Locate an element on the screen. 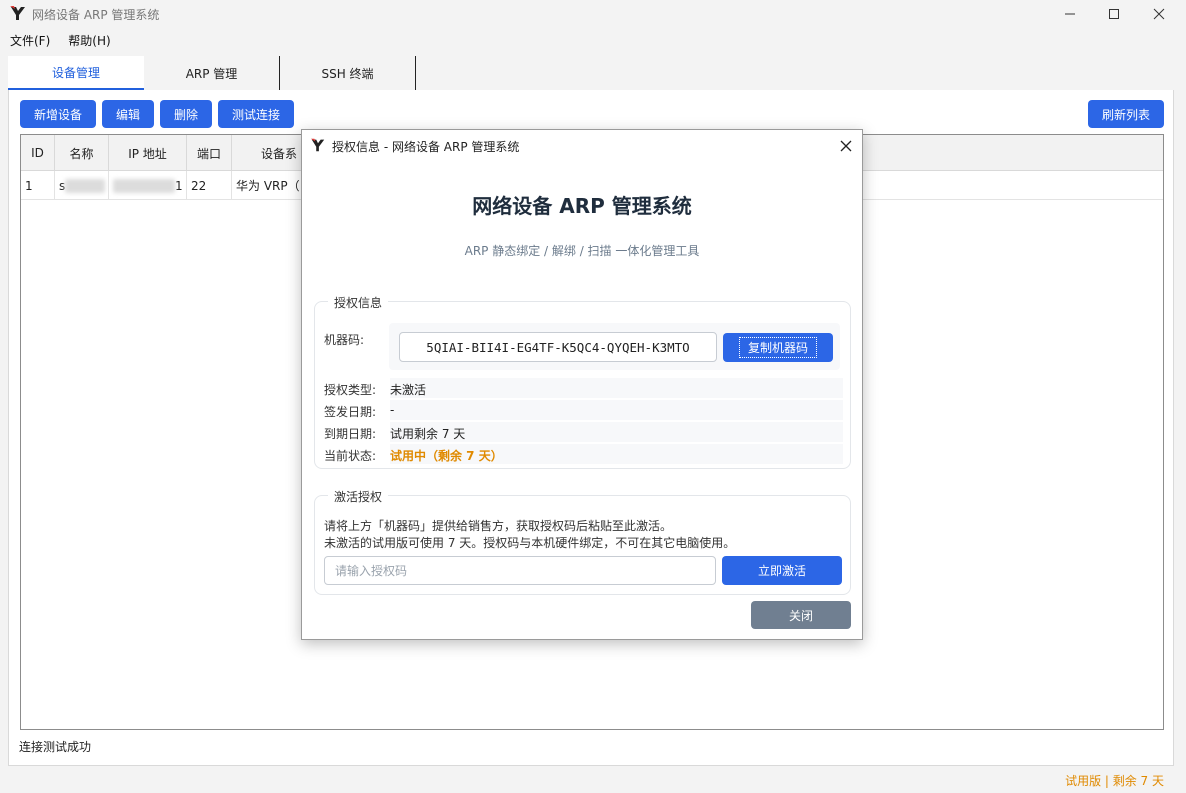  expiry-date-row: 到期日期: 试用剩余 7 天 is located at coordinates (583, 432).